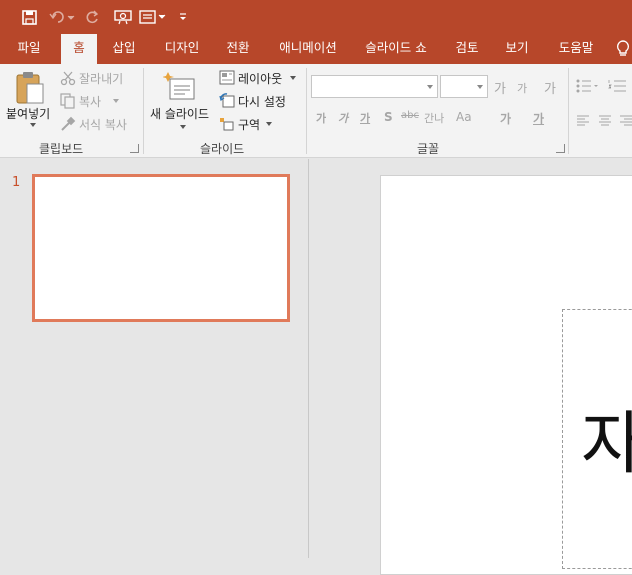 The height and width of the screenshot is (575, 632). Describe the element at coordinates (33, 125) in the screenshot. I see `paste-dropdown-icon` at that location.